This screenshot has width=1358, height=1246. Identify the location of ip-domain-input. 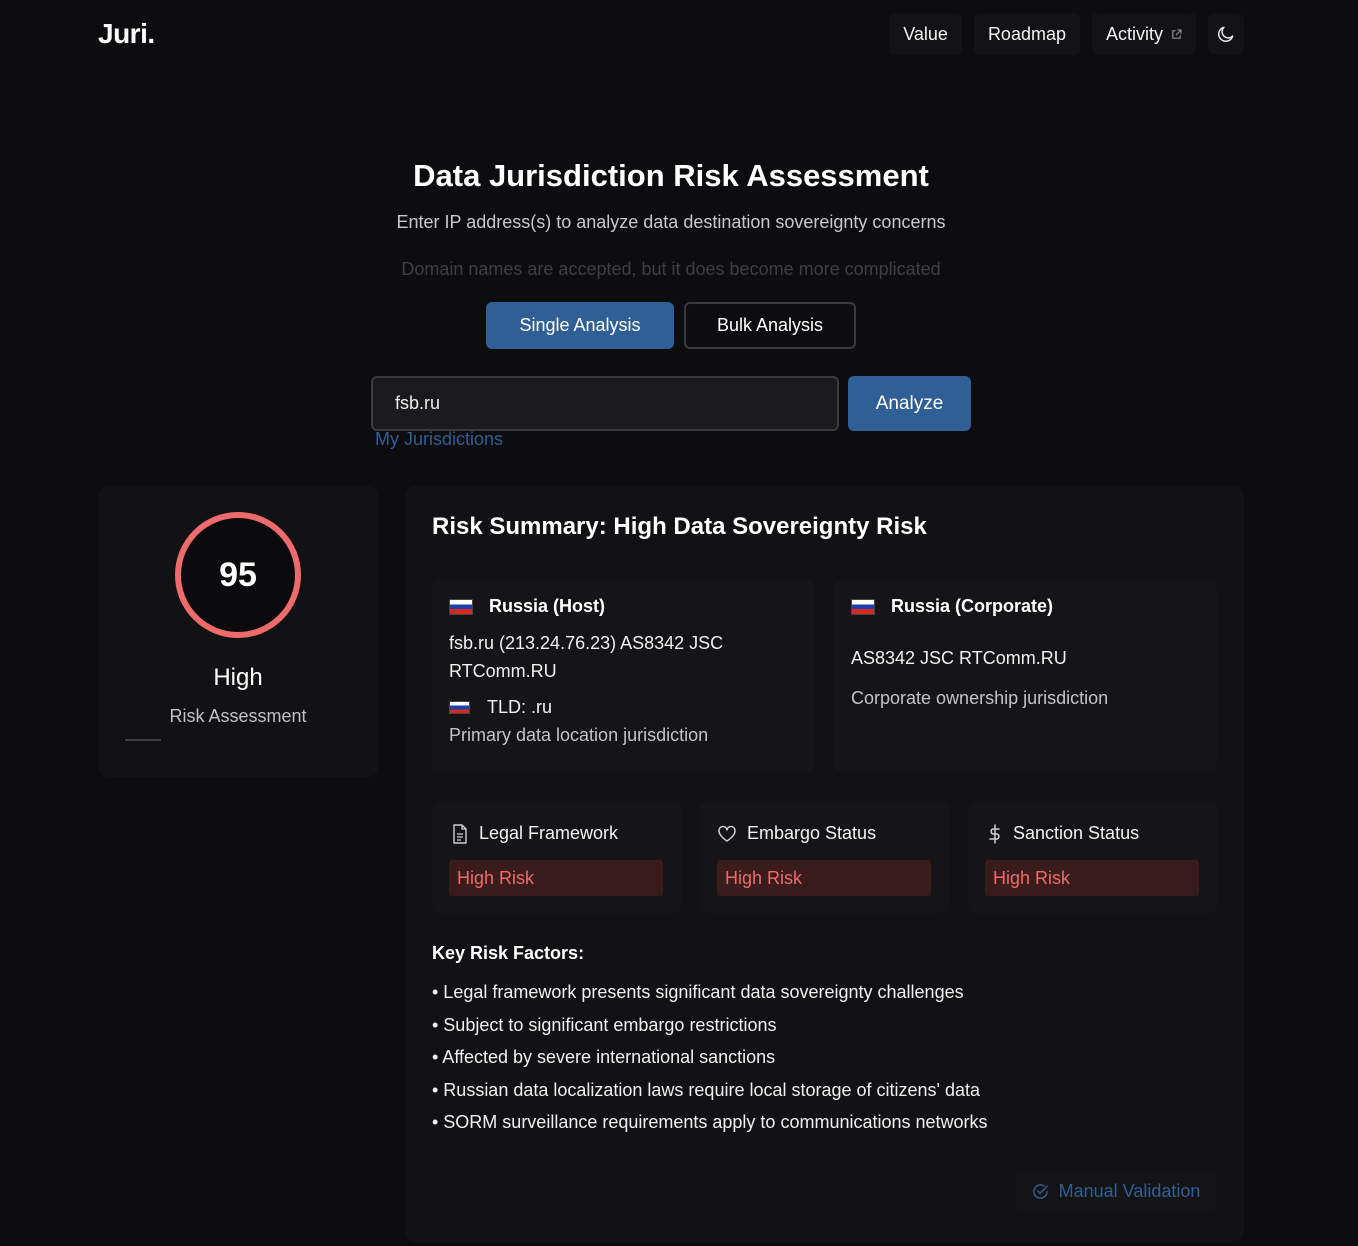
(605, 403).